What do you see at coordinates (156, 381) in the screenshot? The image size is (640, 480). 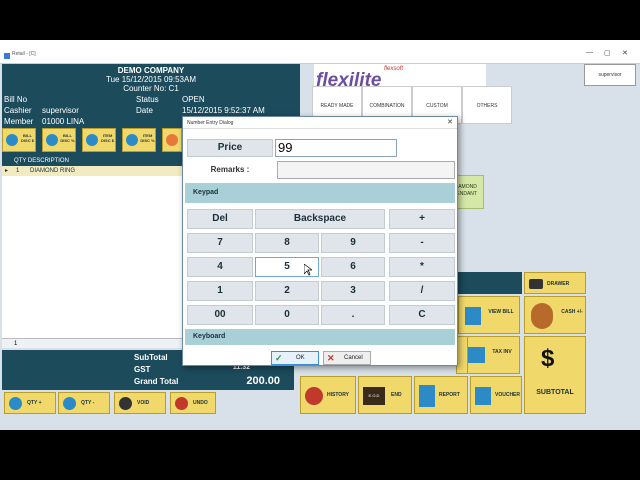 I see `grand-total-label: Grand Total` at bounding box center [156, 381].